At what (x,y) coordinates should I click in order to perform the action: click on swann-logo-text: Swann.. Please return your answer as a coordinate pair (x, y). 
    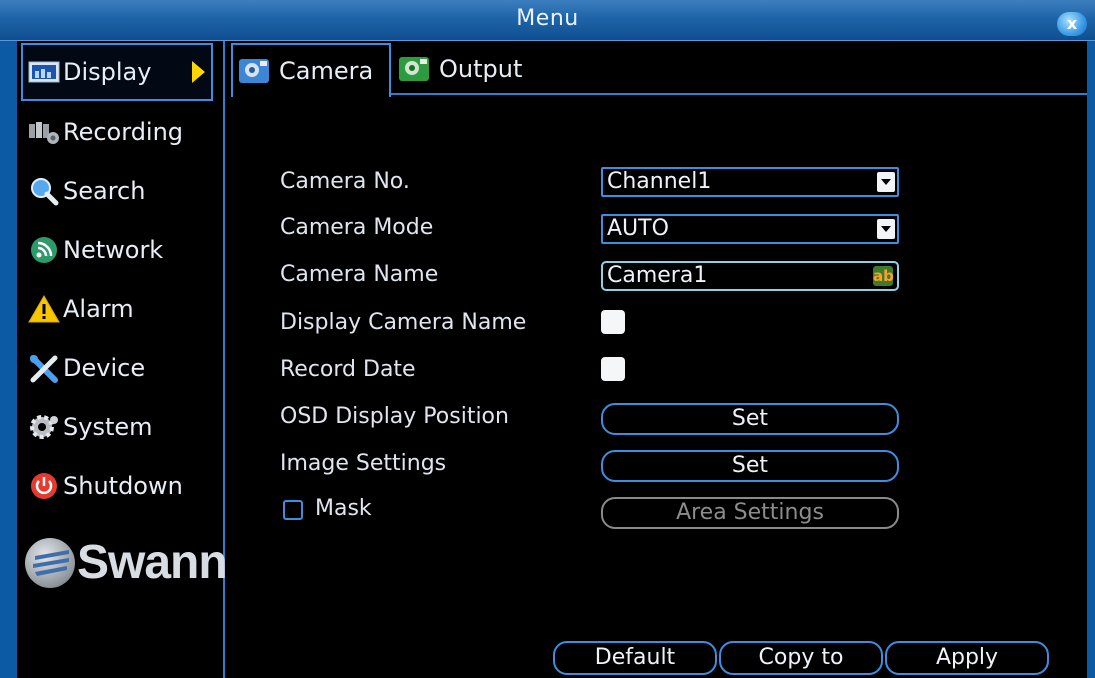
    Looking at the image, I should click on (158, 562).